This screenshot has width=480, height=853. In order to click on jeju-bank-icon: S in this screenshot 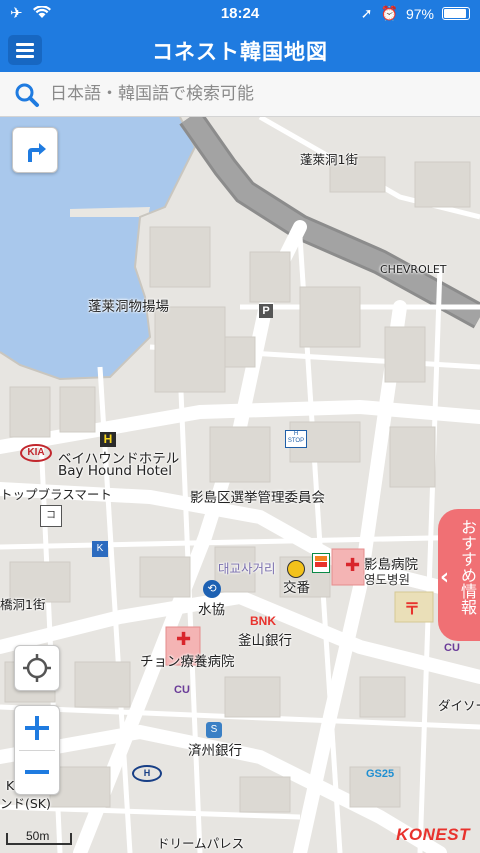, I will do `click(214, 730)`.